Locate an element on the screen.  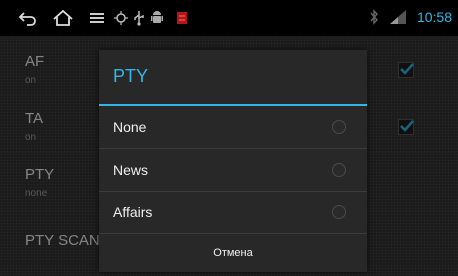
option-news: News is located at coordinates (233, 170).